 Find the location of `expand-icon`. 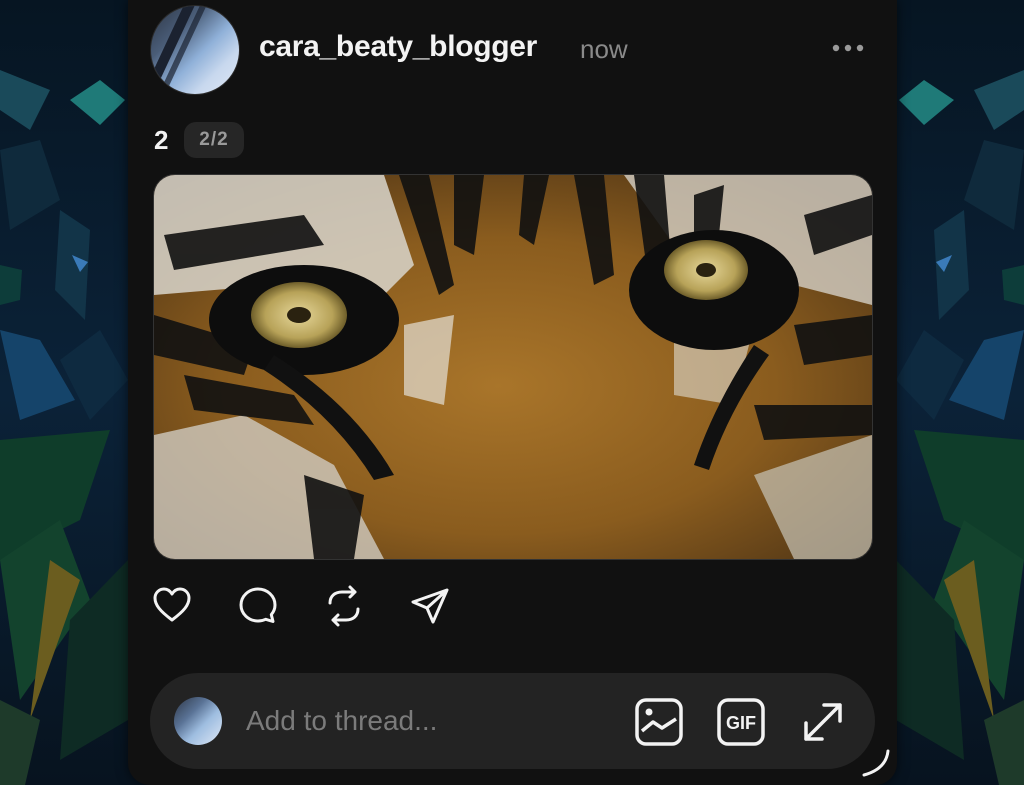

expand-icon is located at coordinates (823, 722).